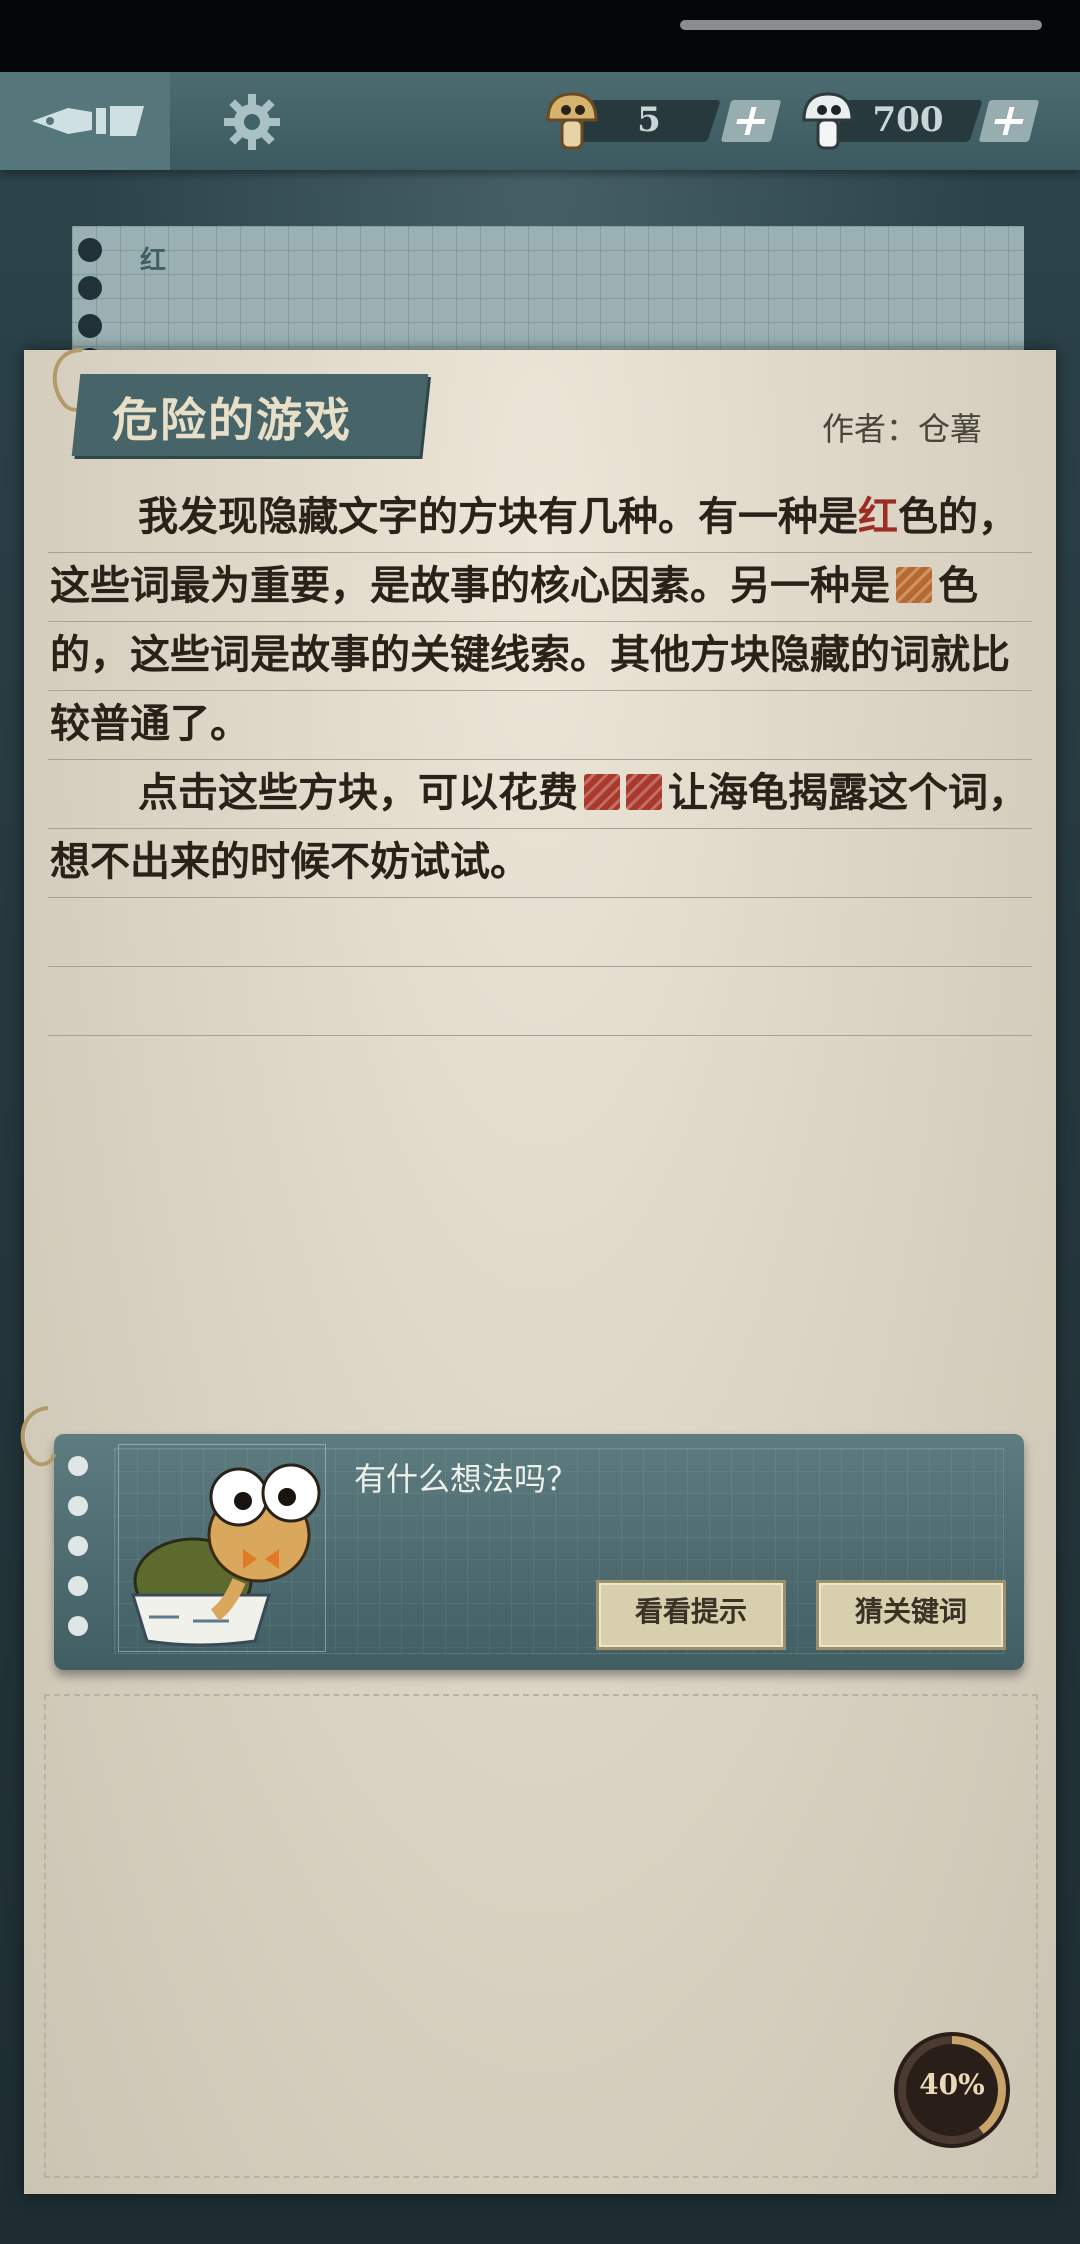 Image resolution: width=1080 pixels, height=2244 pixels. What do you see at coordinates (914, 585) in the screenshot?
I see `orange-hidden-word-tile` at bounding box center [914, 585].